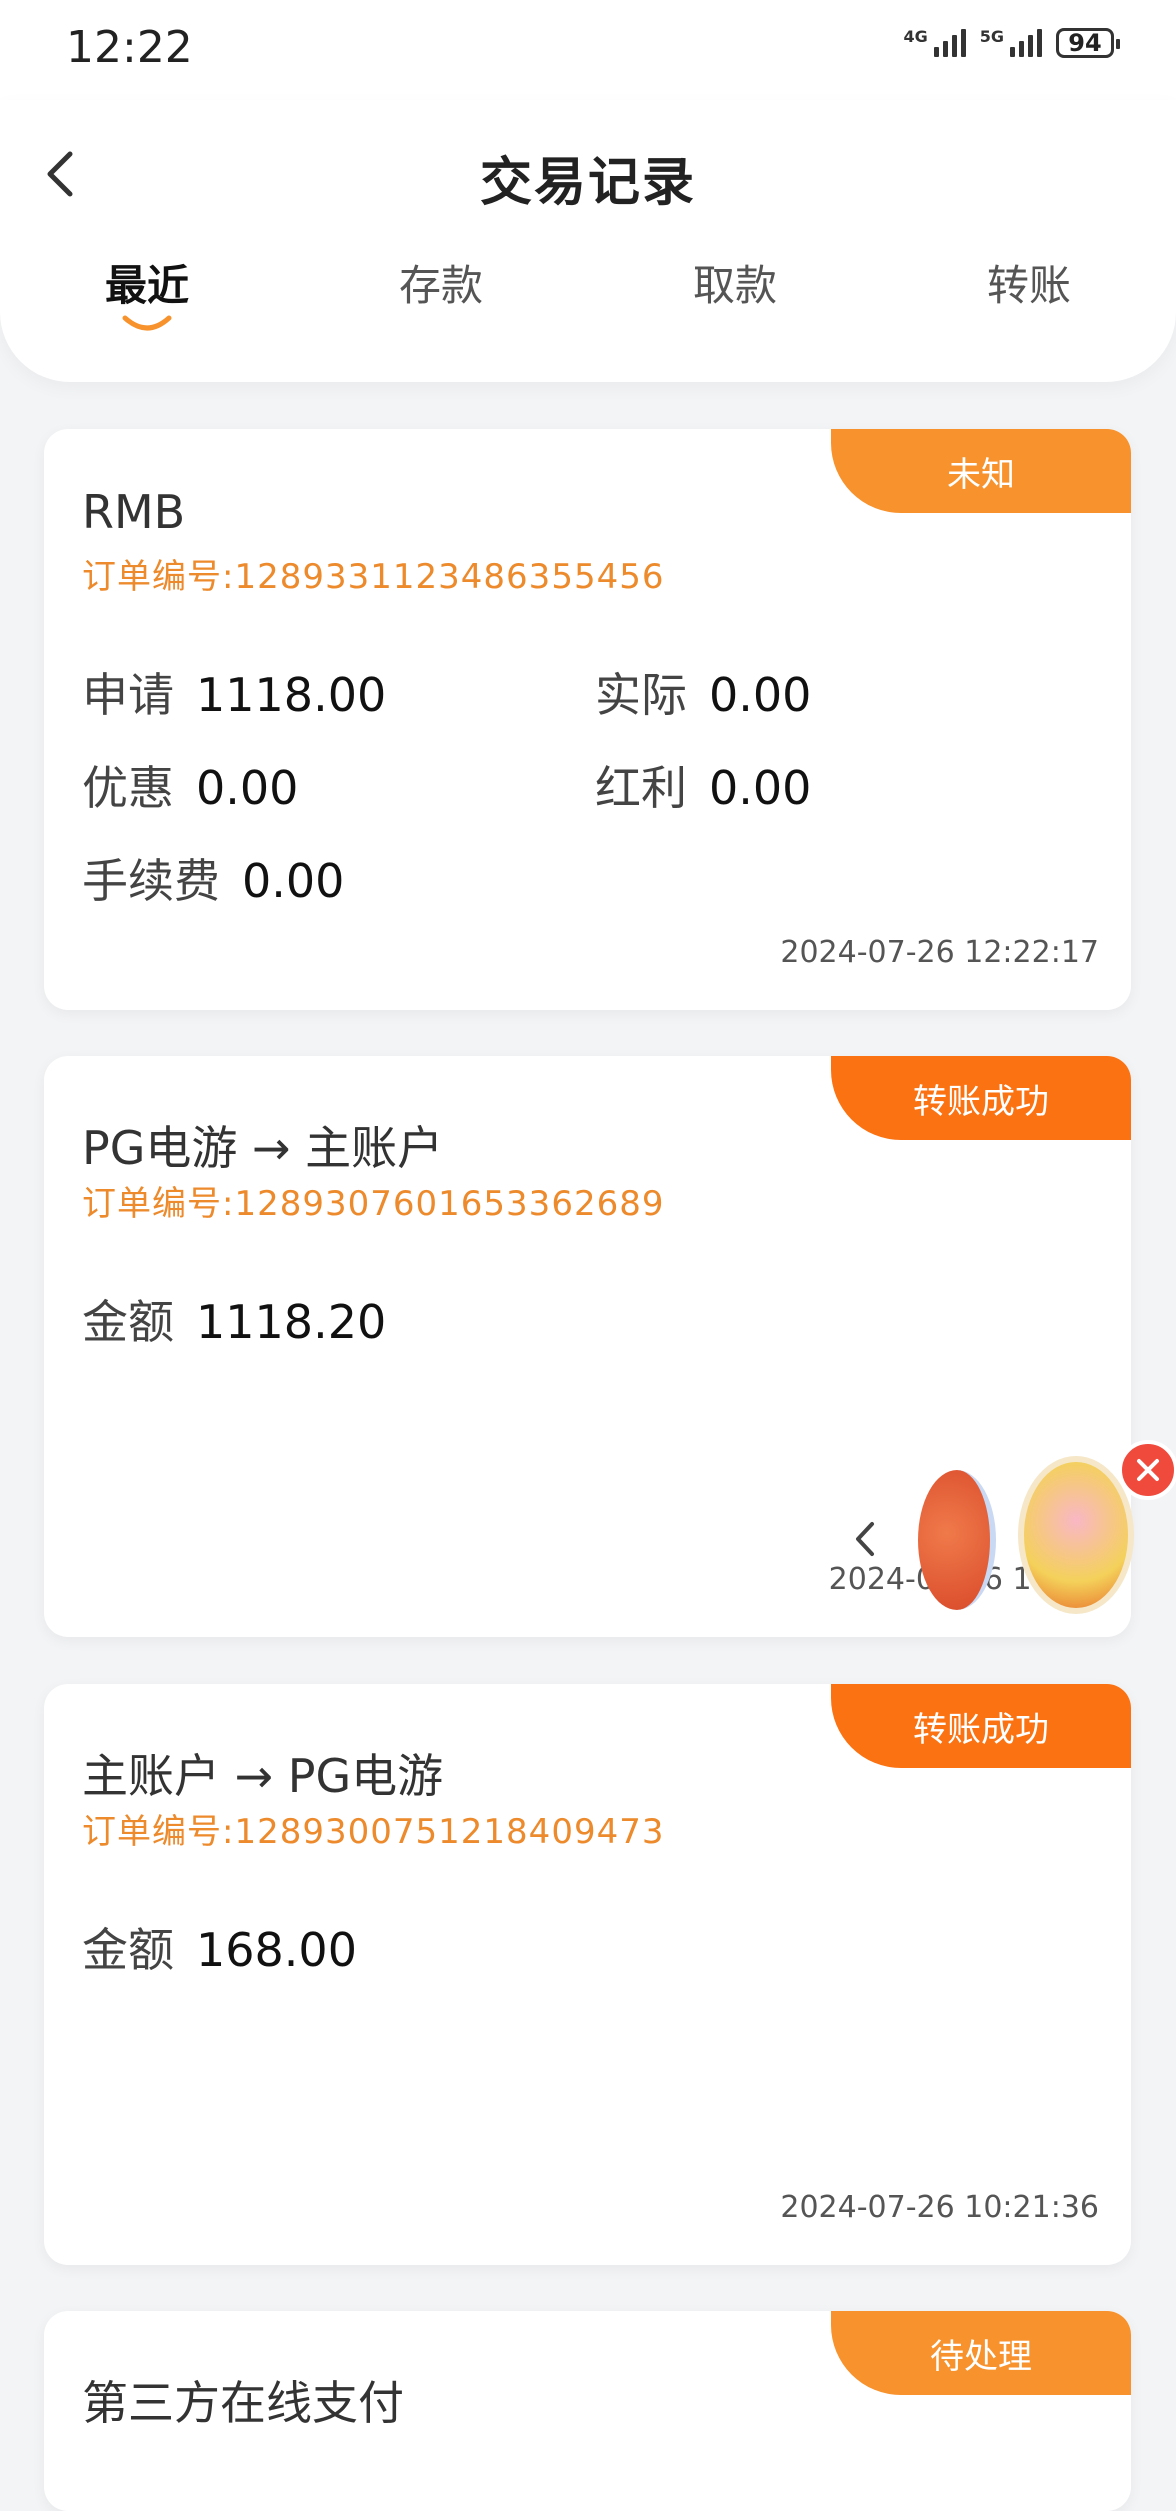 Image resolution: width=1176 pixels, height=2511 pixels. Describe the element at coordinates (588, 292) in the screenshot. I see `tab-bar: 最近 存款 取款 转账` at that location.